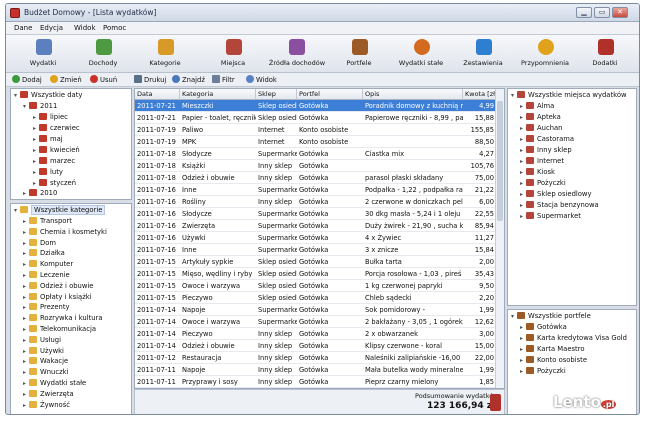 The image size is (650, 425). I want to click on view-button: Widok, so click(261, 80).